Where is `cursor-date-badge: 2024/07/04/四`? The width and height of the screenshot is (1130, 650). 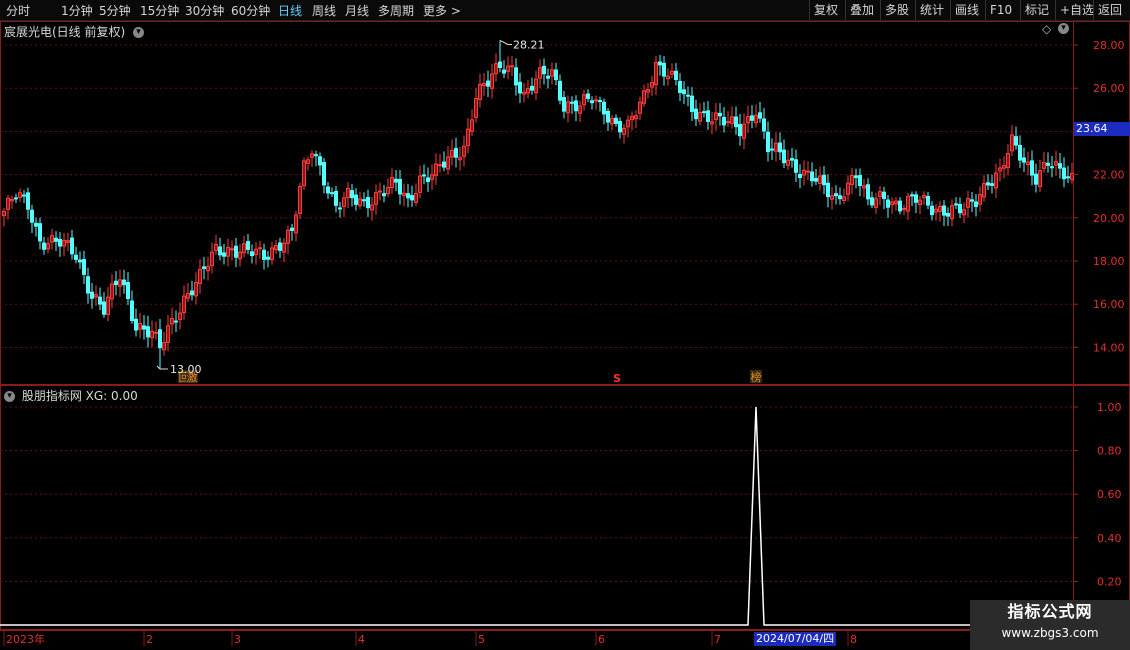
cursor-date-badge: 2024/07/04/四 is located at coordinates (795, 639).